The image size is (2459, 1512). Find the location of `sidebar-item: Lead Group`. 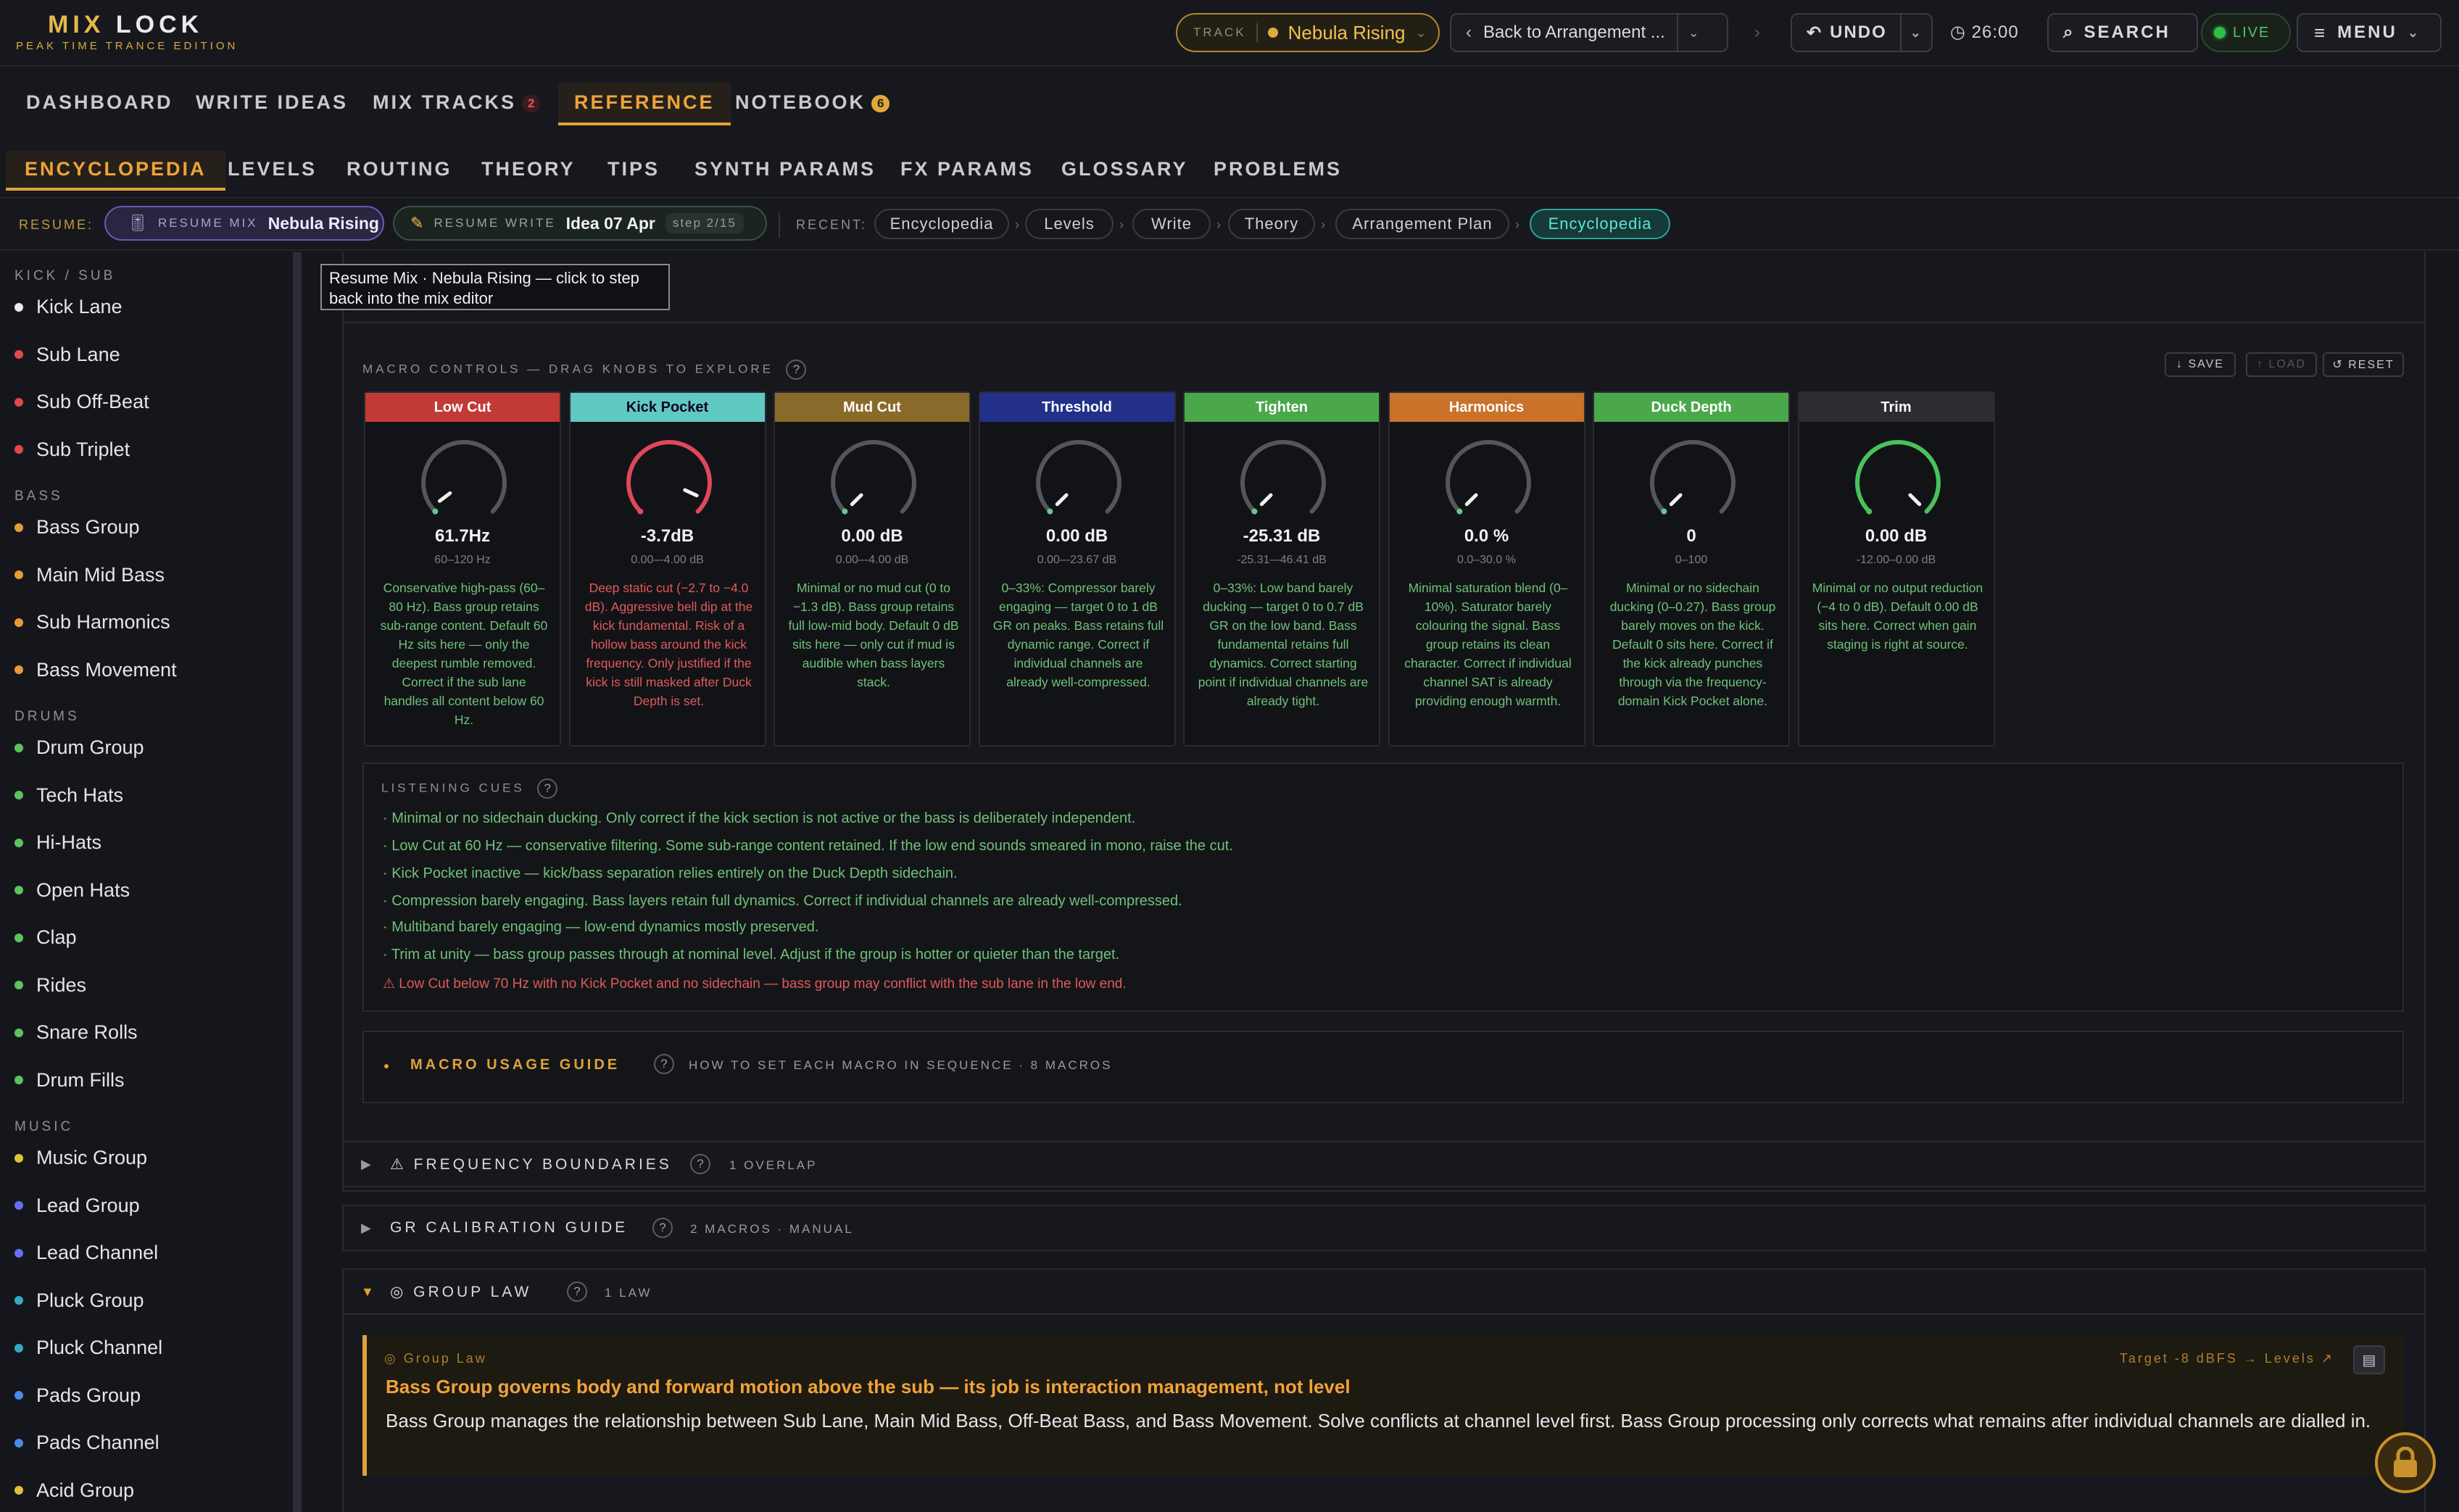

sidebar-item: Lead Group is located at coordinates (77, 1206).